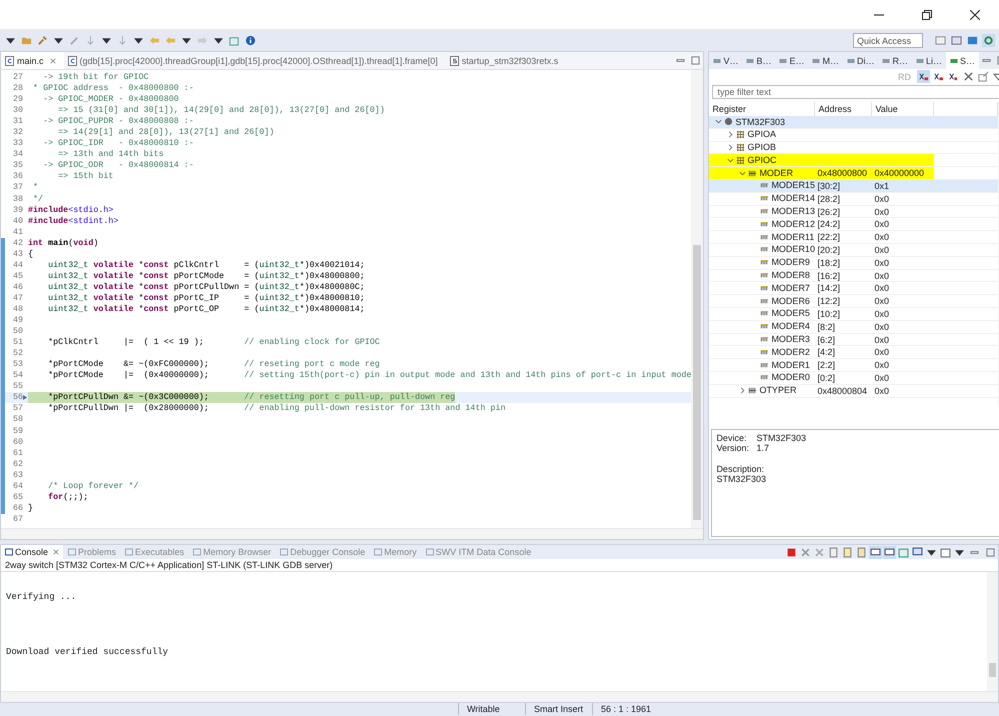  What do you see at coordinates (975, 15) in the screenshot?
I see `close-icon` at bounding box center [975, 15].